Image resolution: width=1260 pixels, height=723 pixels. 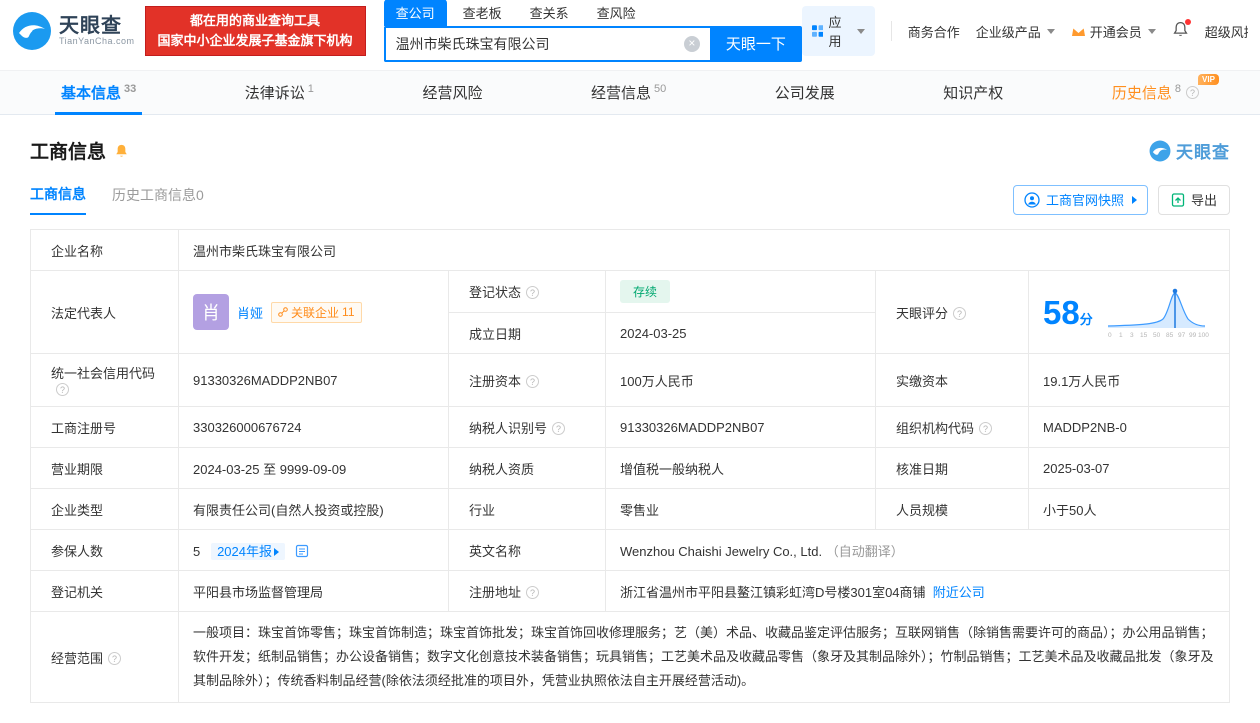 I want to click on report-doc-icon, so click(x=302, y=551).